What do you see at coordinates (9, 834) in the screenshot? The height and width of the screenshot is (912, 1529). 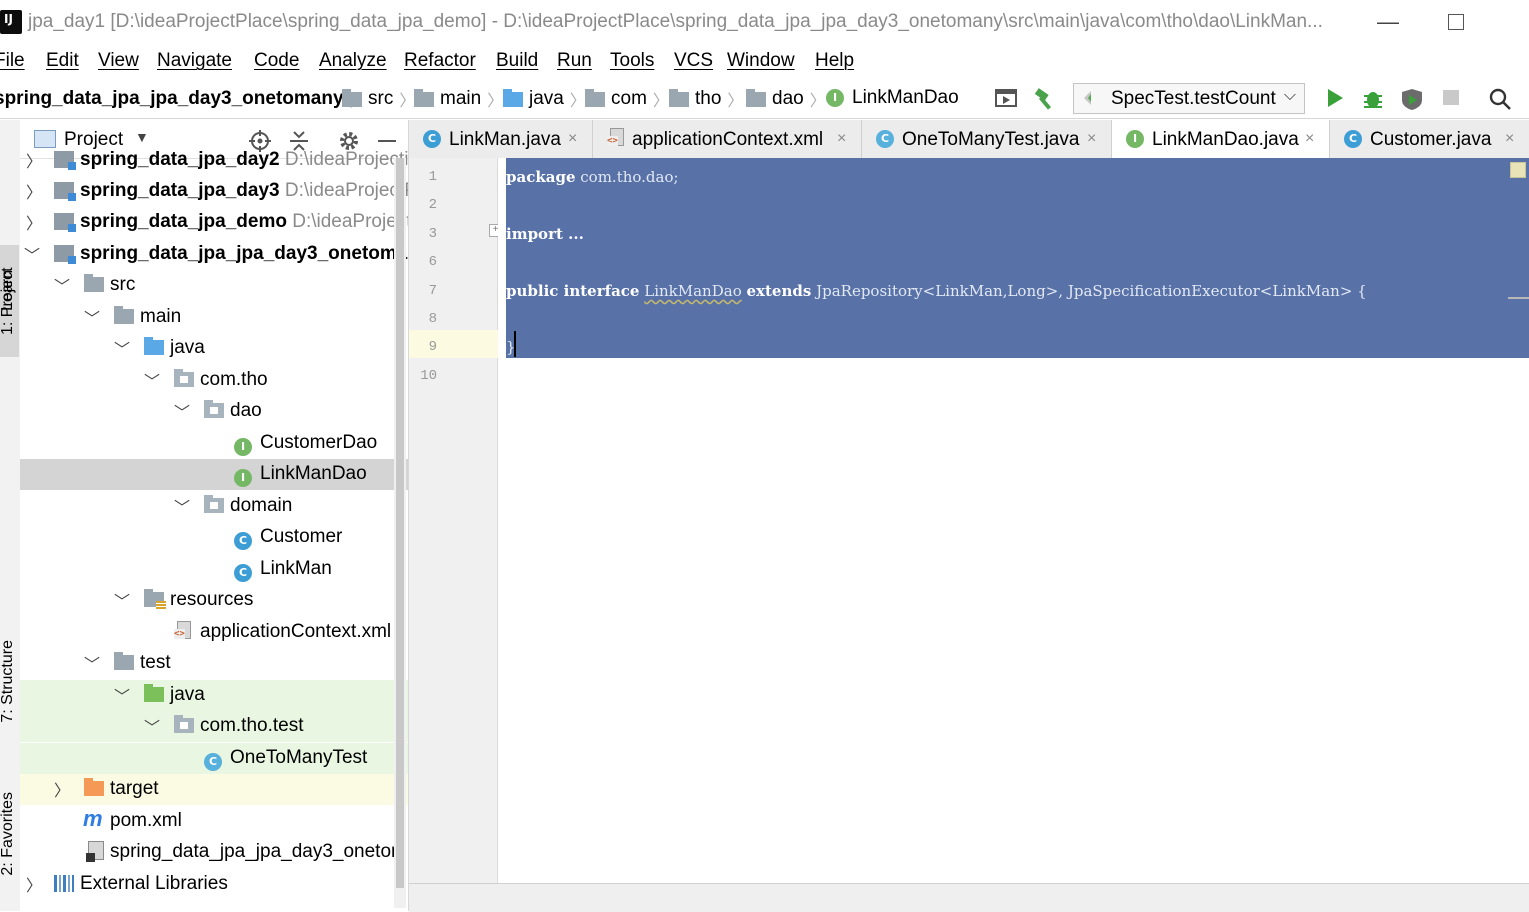 I see `favorites-tool-tab: 2: Favorites` at bounding box center [9, 834].